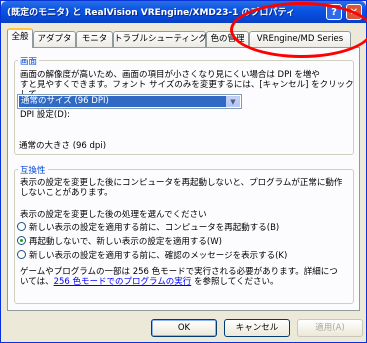 The height and width of the screenshot is (343, 367). Describe the element at coordinates (122, 101) in the screenshot. I see `dpi-select-value: 通常のサイズ (96 DPI)` at that location.